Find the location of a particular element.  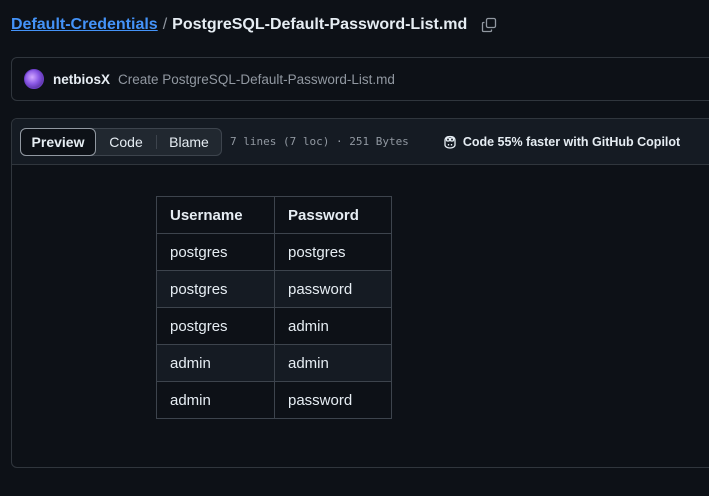

copilot-promo: Code 55% faster with GitHub Copilot is located at coordinates (561, 142).